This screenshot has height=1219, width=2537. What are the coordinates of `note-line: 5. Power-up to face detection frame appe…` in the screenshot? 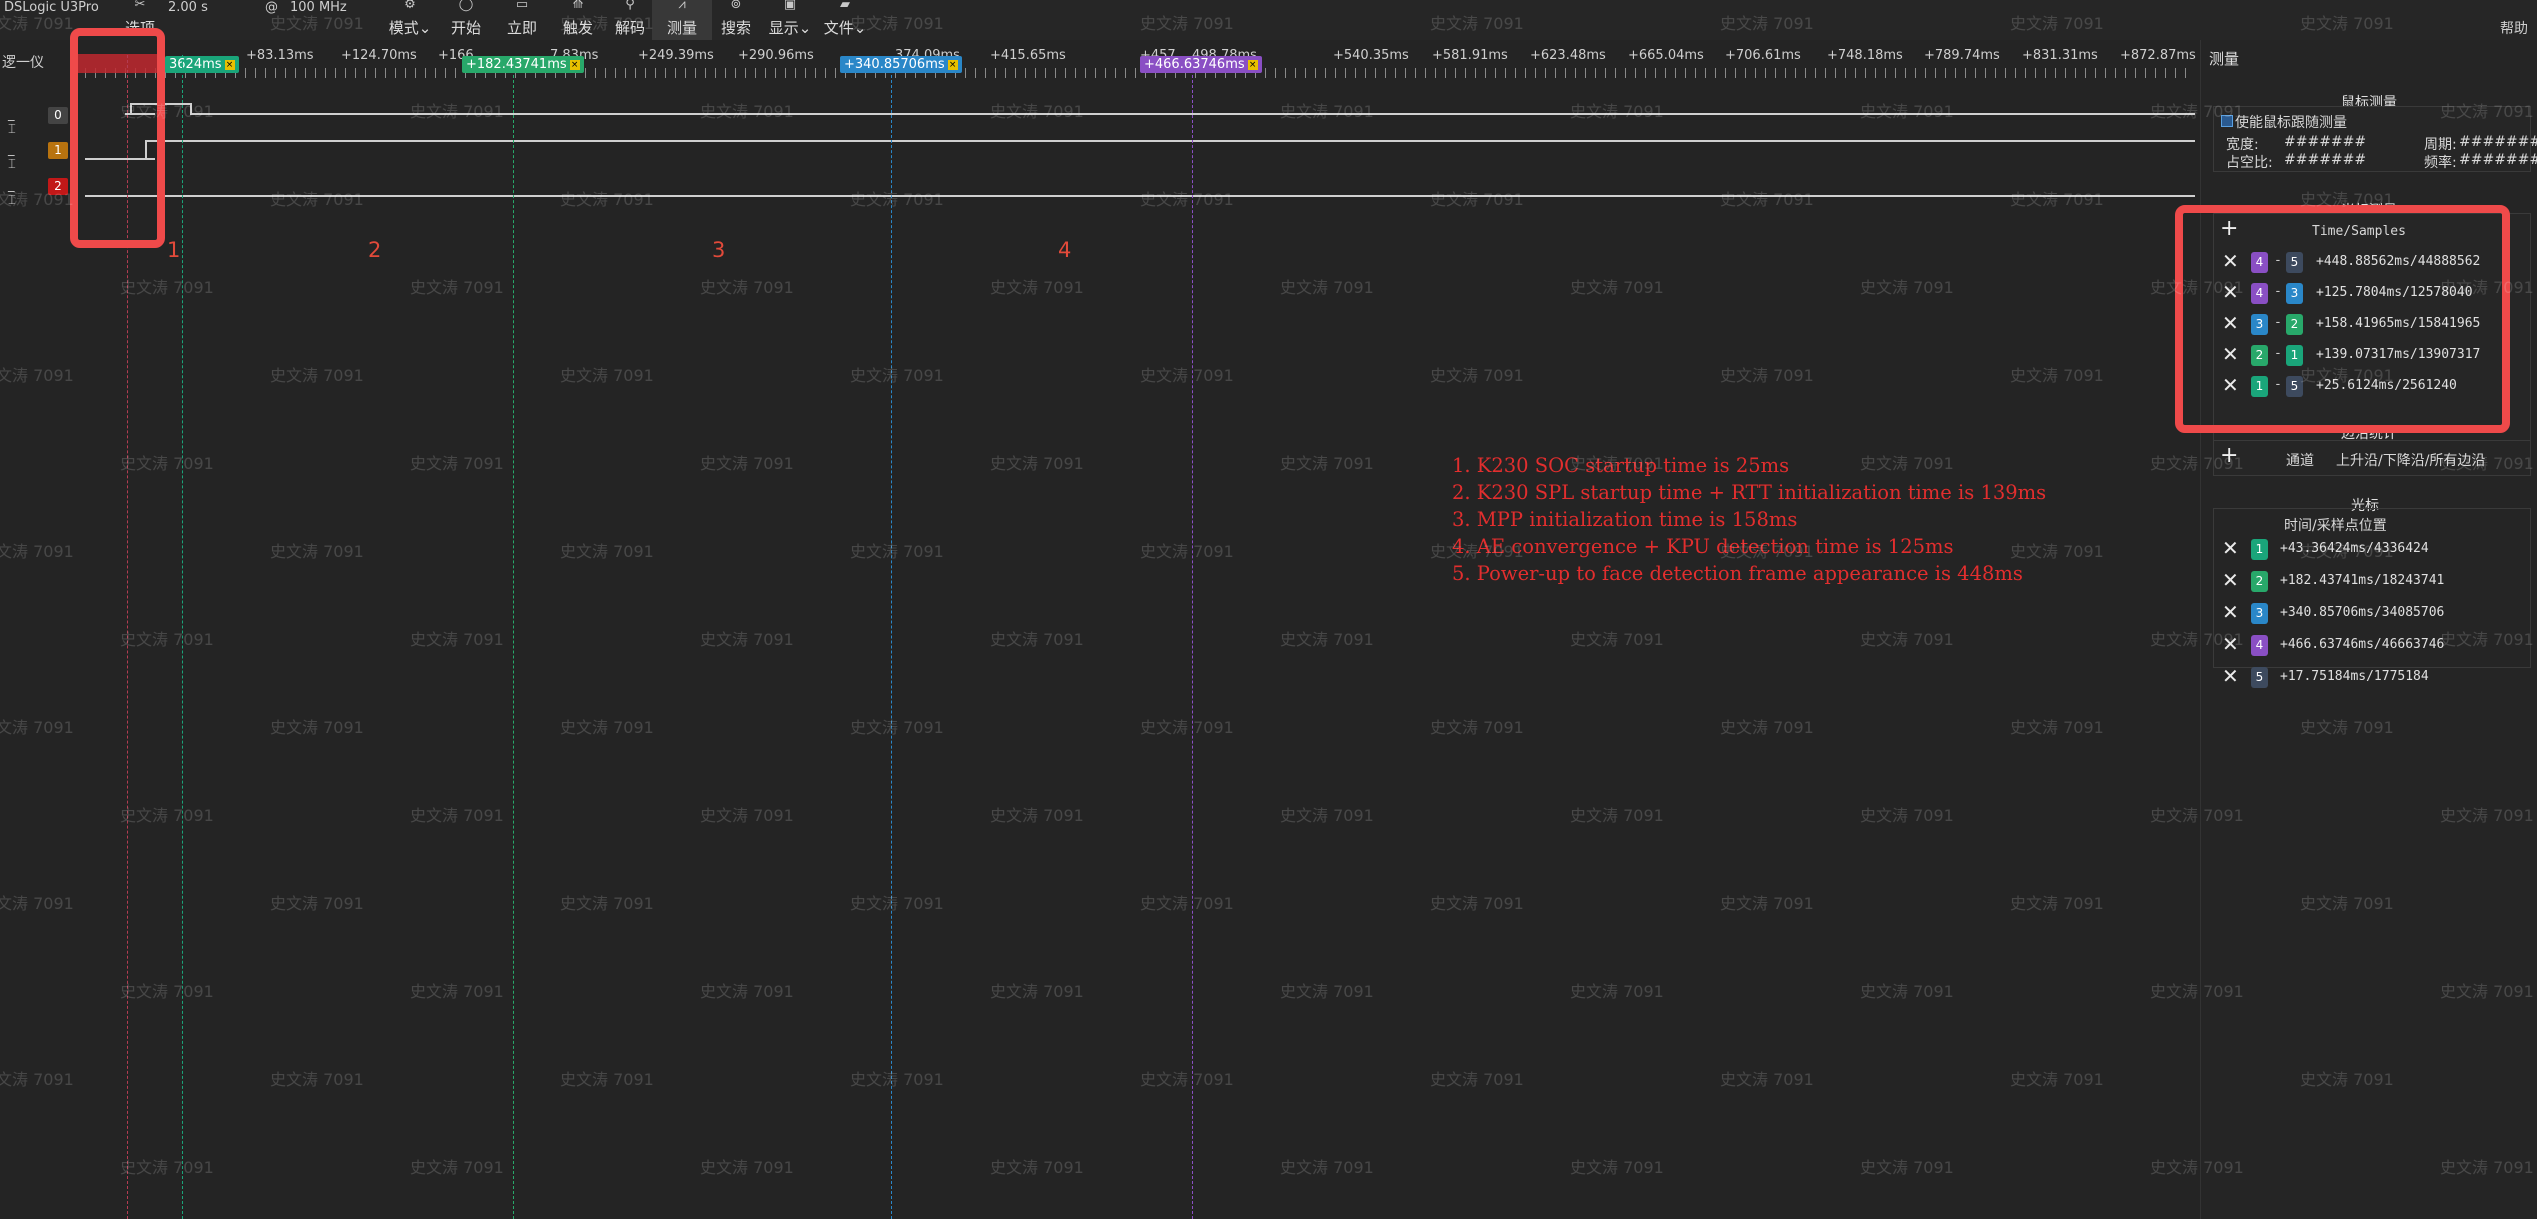 It's located at (1737, 573).